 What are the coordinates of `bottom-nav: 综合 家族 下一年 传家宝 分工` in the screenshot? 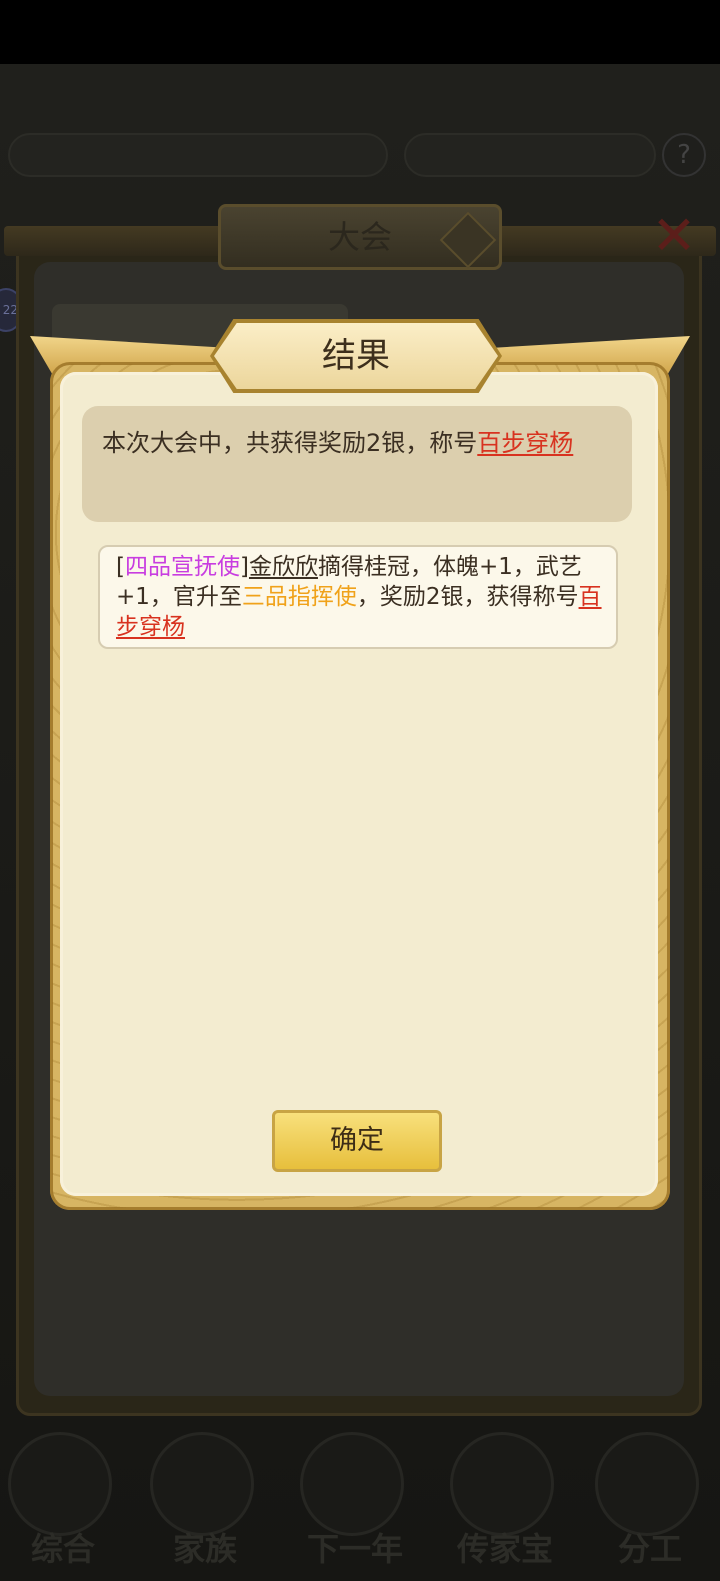 It's located at (360, 1502).